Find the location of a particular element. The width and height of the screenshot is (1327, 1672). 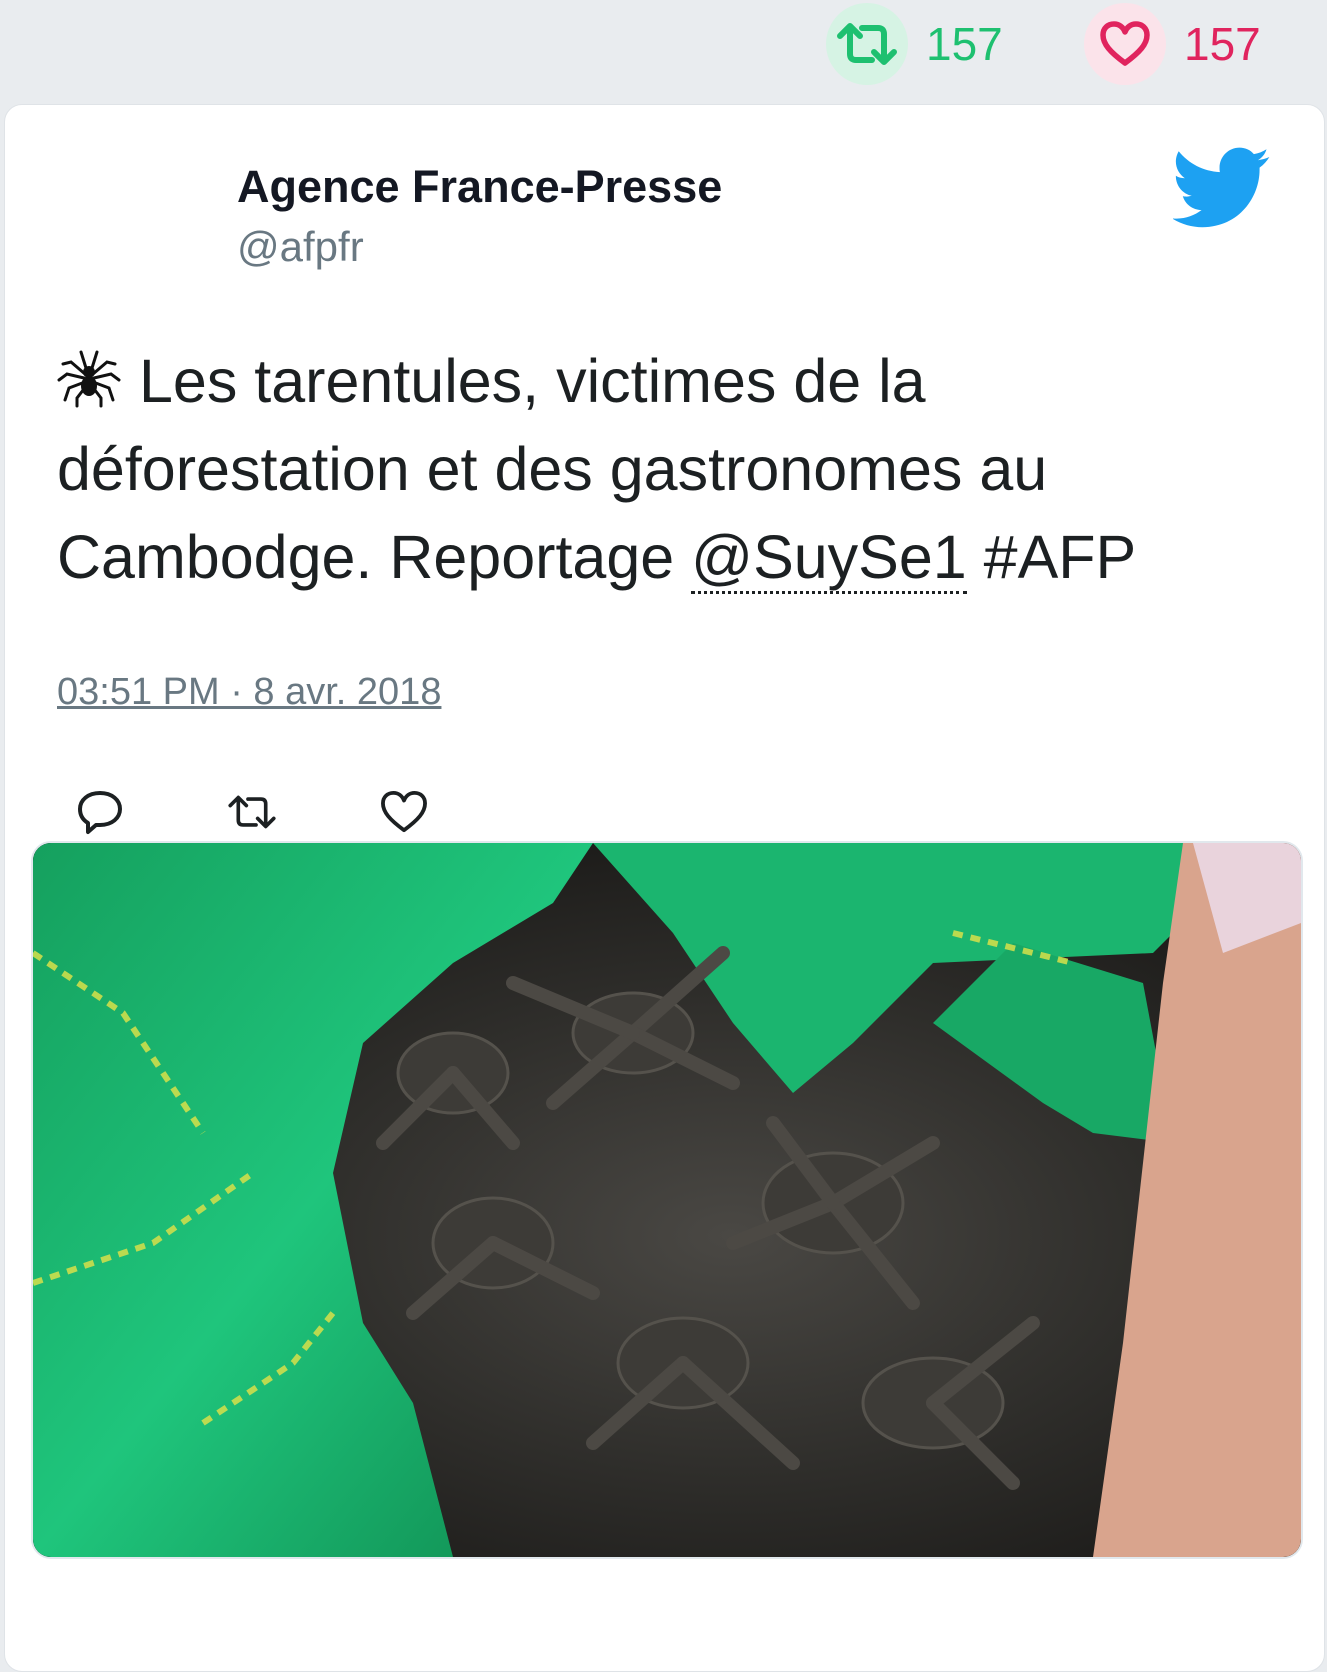

reply-icon is located at coordinates (100, 812).